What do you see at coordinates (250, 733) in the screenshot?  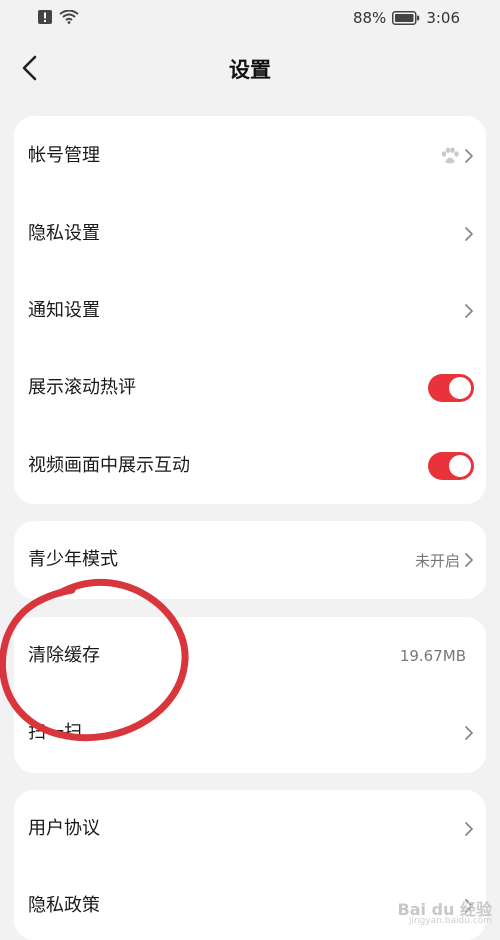 I see `scan-row: 扫一扫` at bounding box center [250, 733].